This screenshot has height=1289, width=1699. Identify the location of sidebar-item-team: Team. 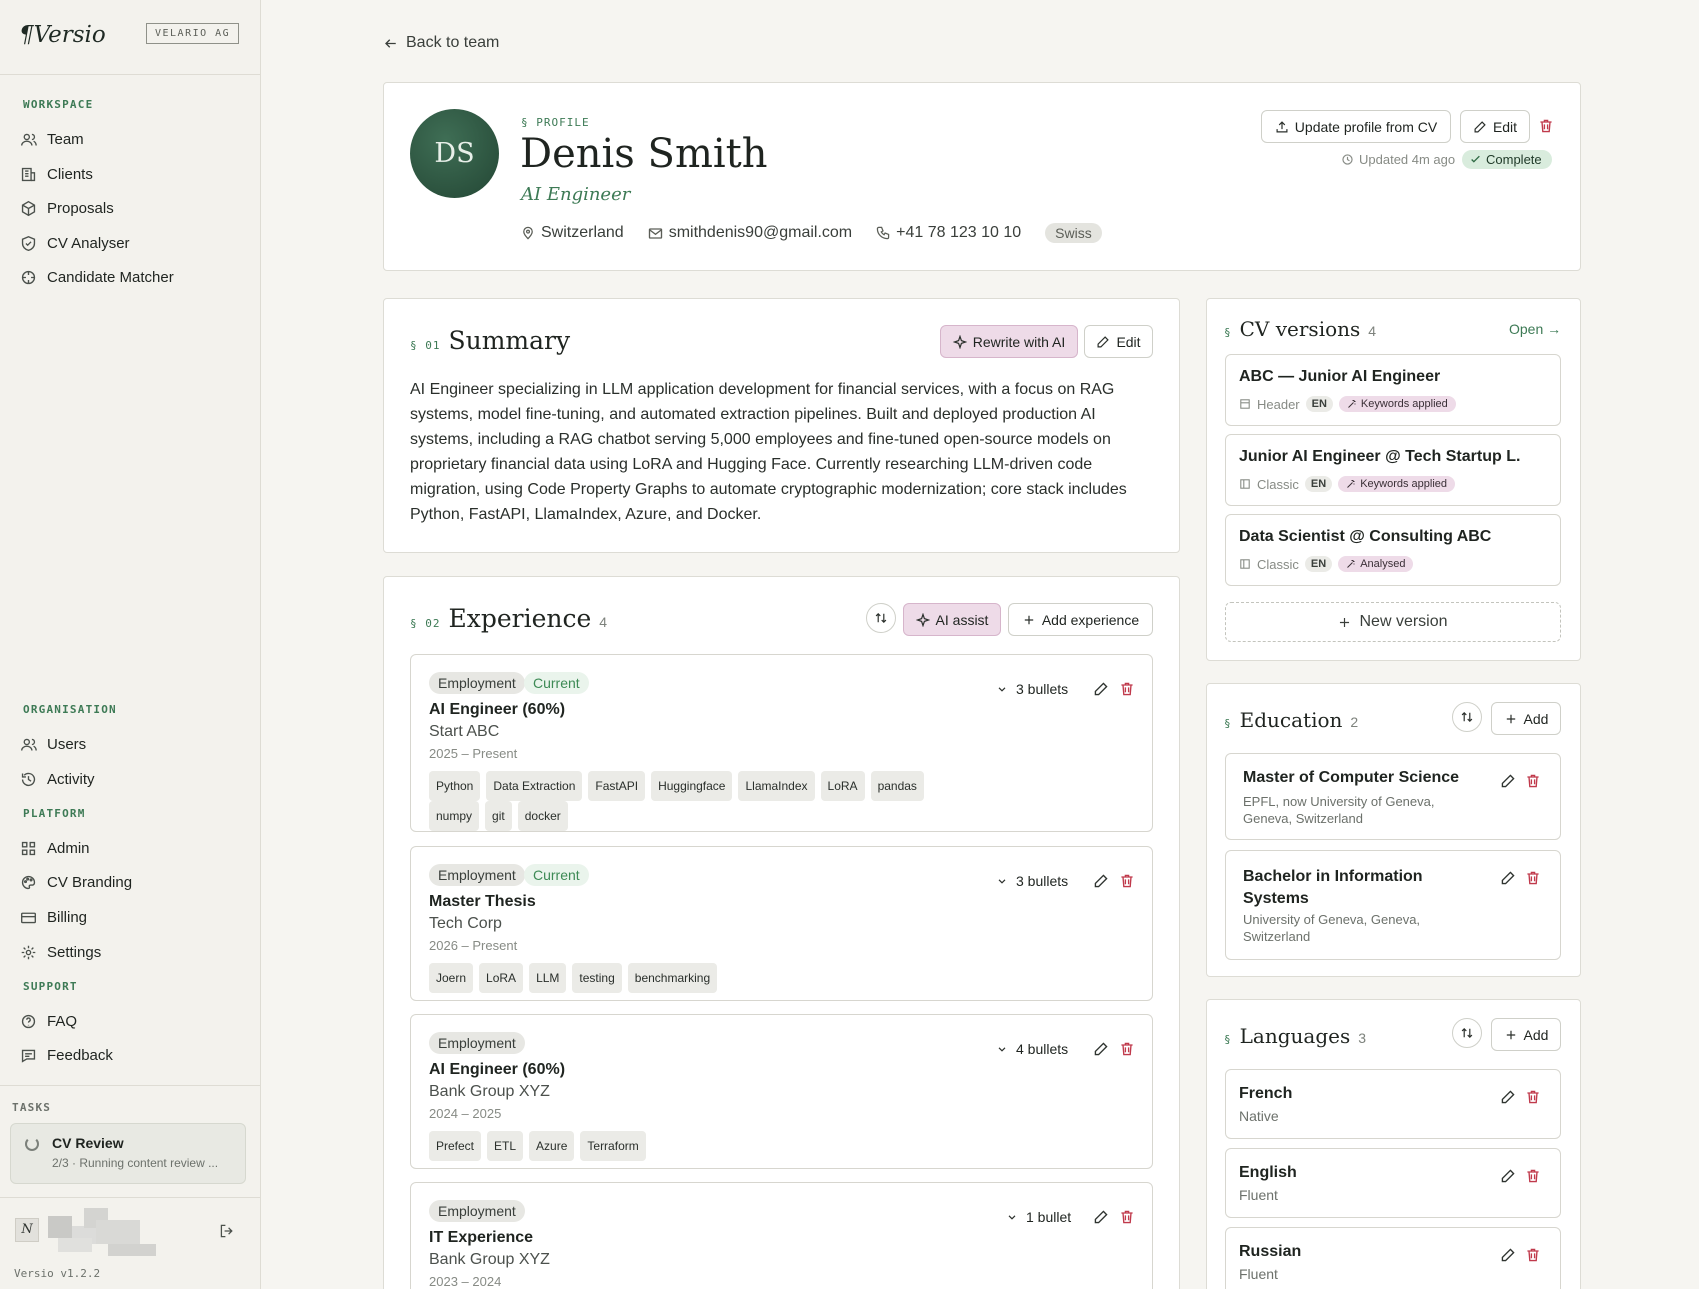
(52, 139).